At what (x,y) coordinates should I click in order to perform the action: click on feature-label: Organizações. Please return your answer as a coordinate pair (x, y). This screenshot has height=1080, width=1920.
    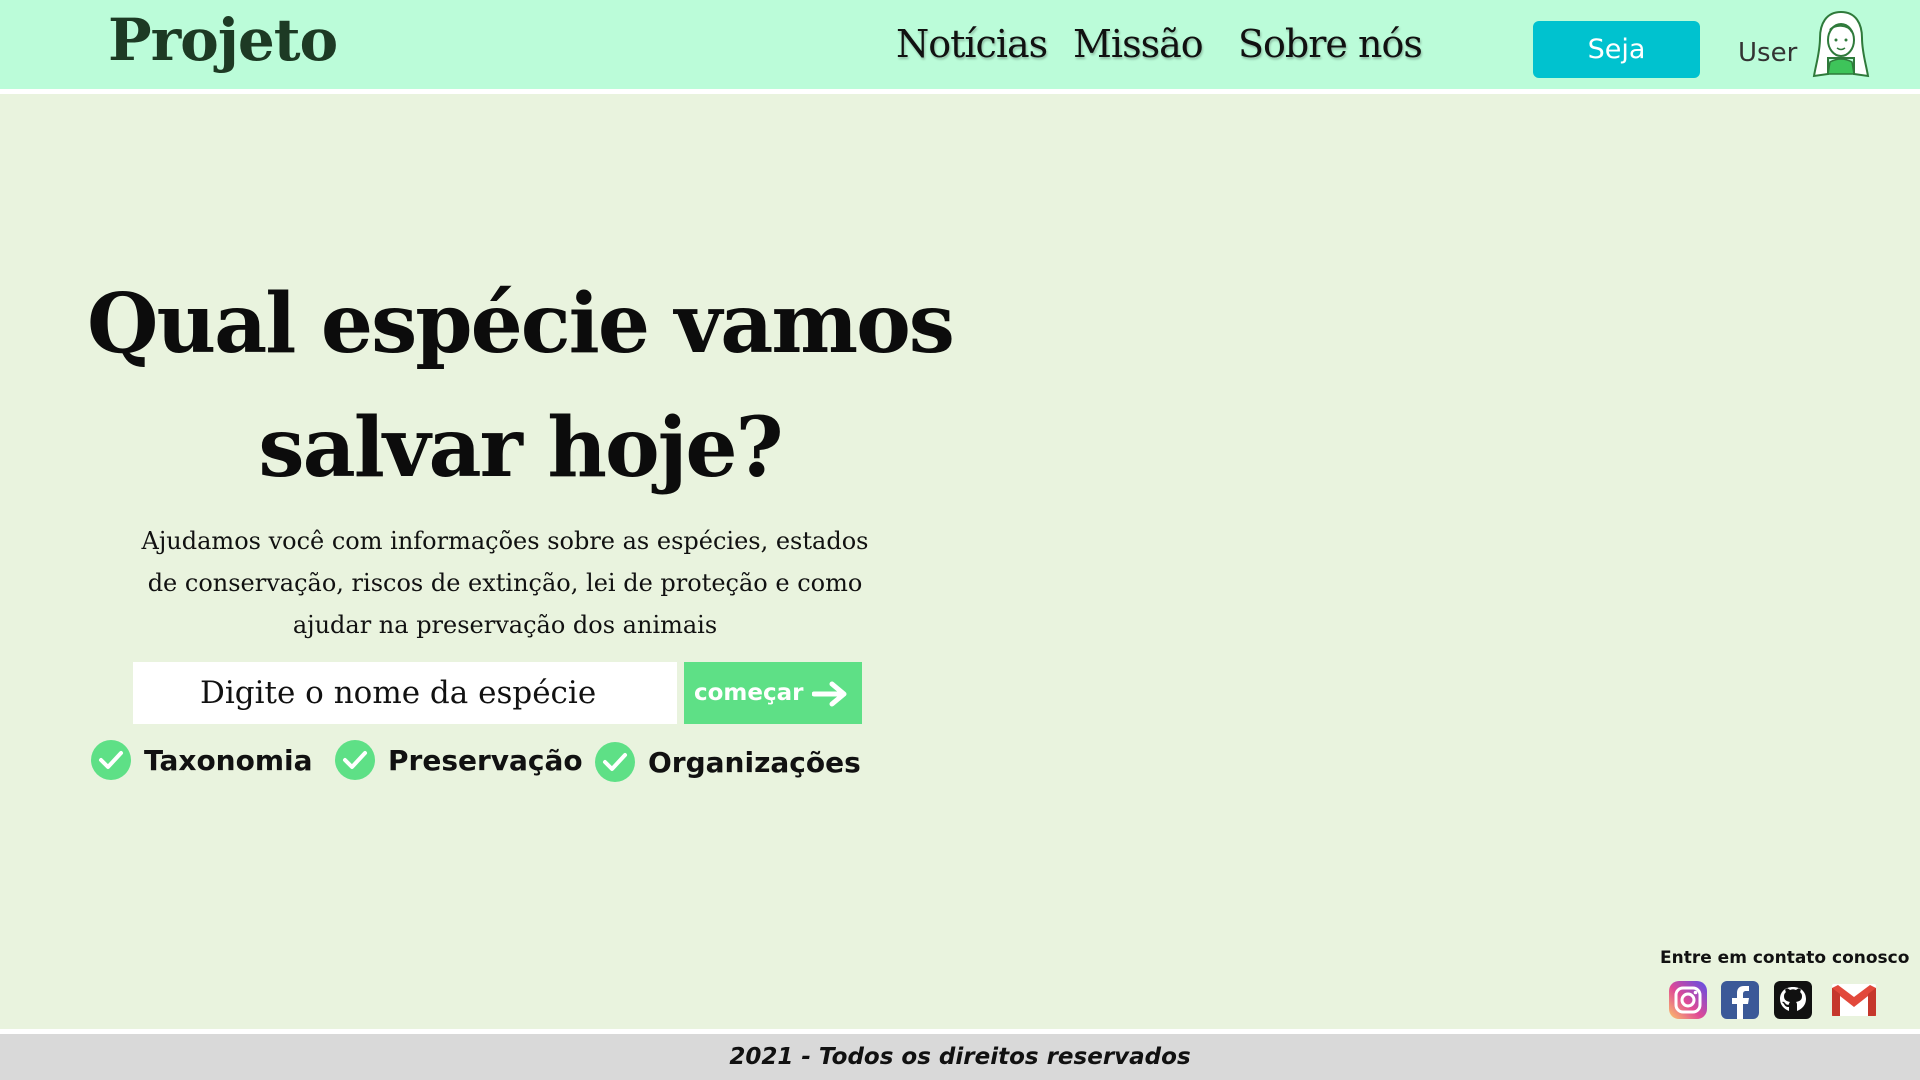
    Looking at the image, I should click on (754, 762).